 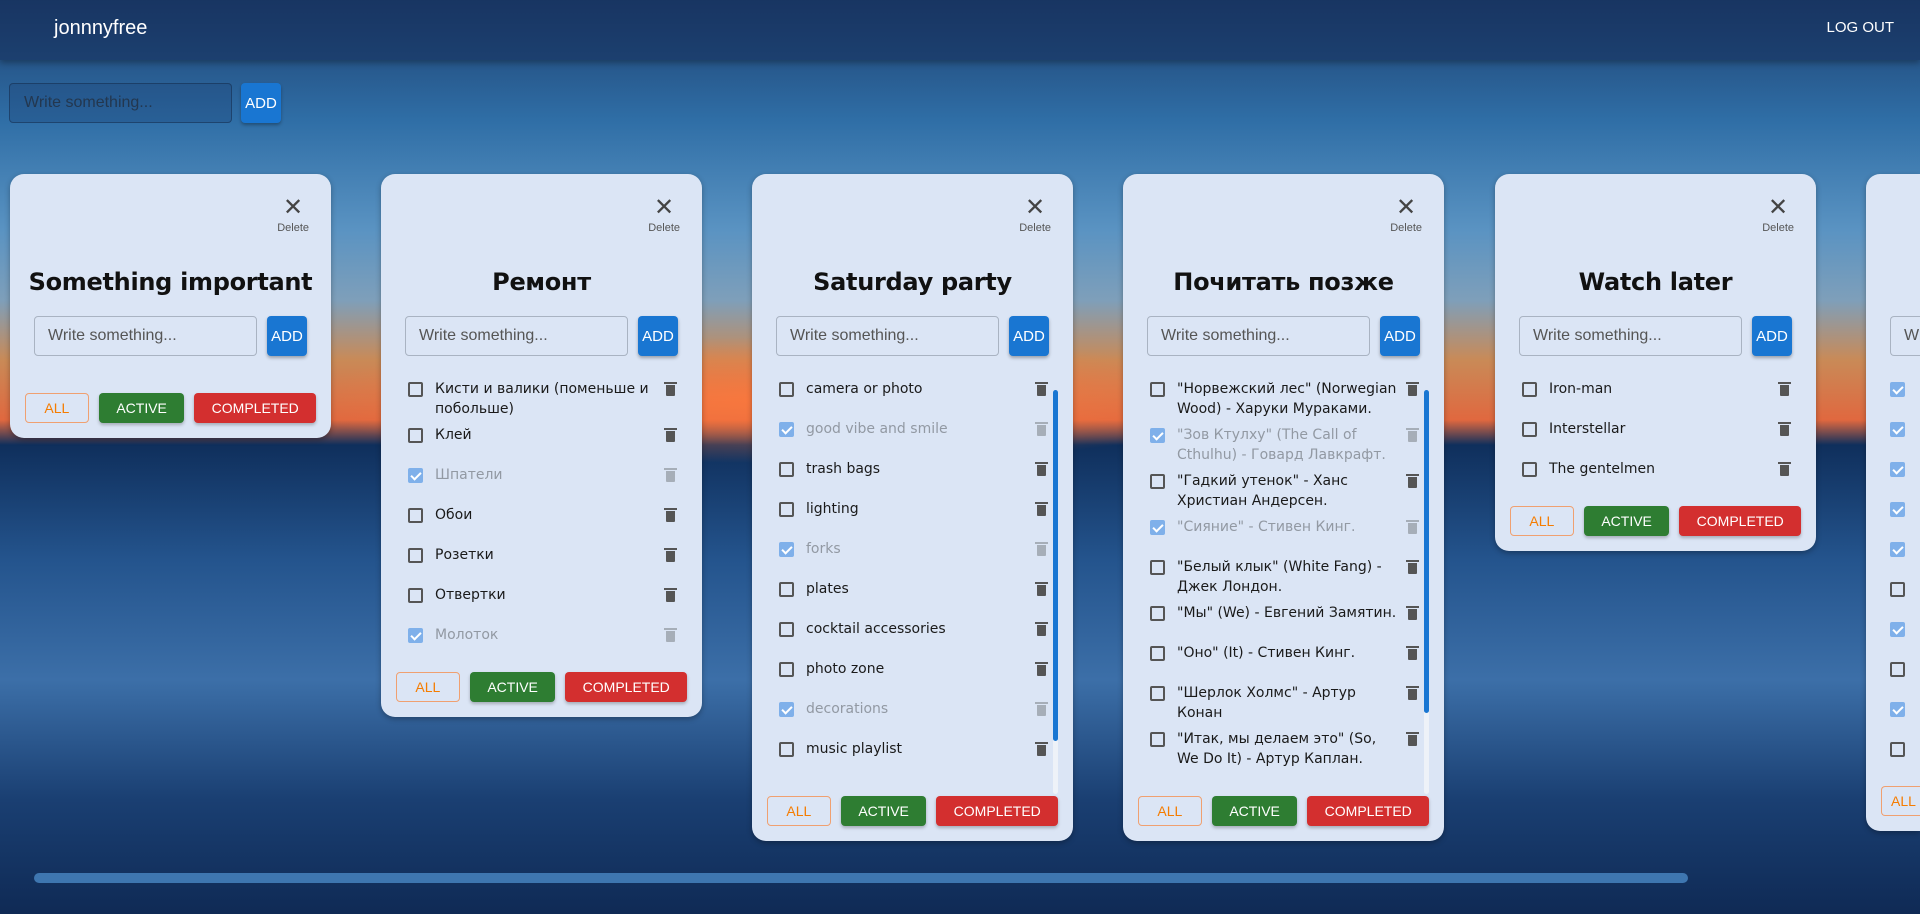 What do you see at coordinates (261, 103) in the screenshot?
I see `add-list-button: ADD` at bounding box center [261, 103].